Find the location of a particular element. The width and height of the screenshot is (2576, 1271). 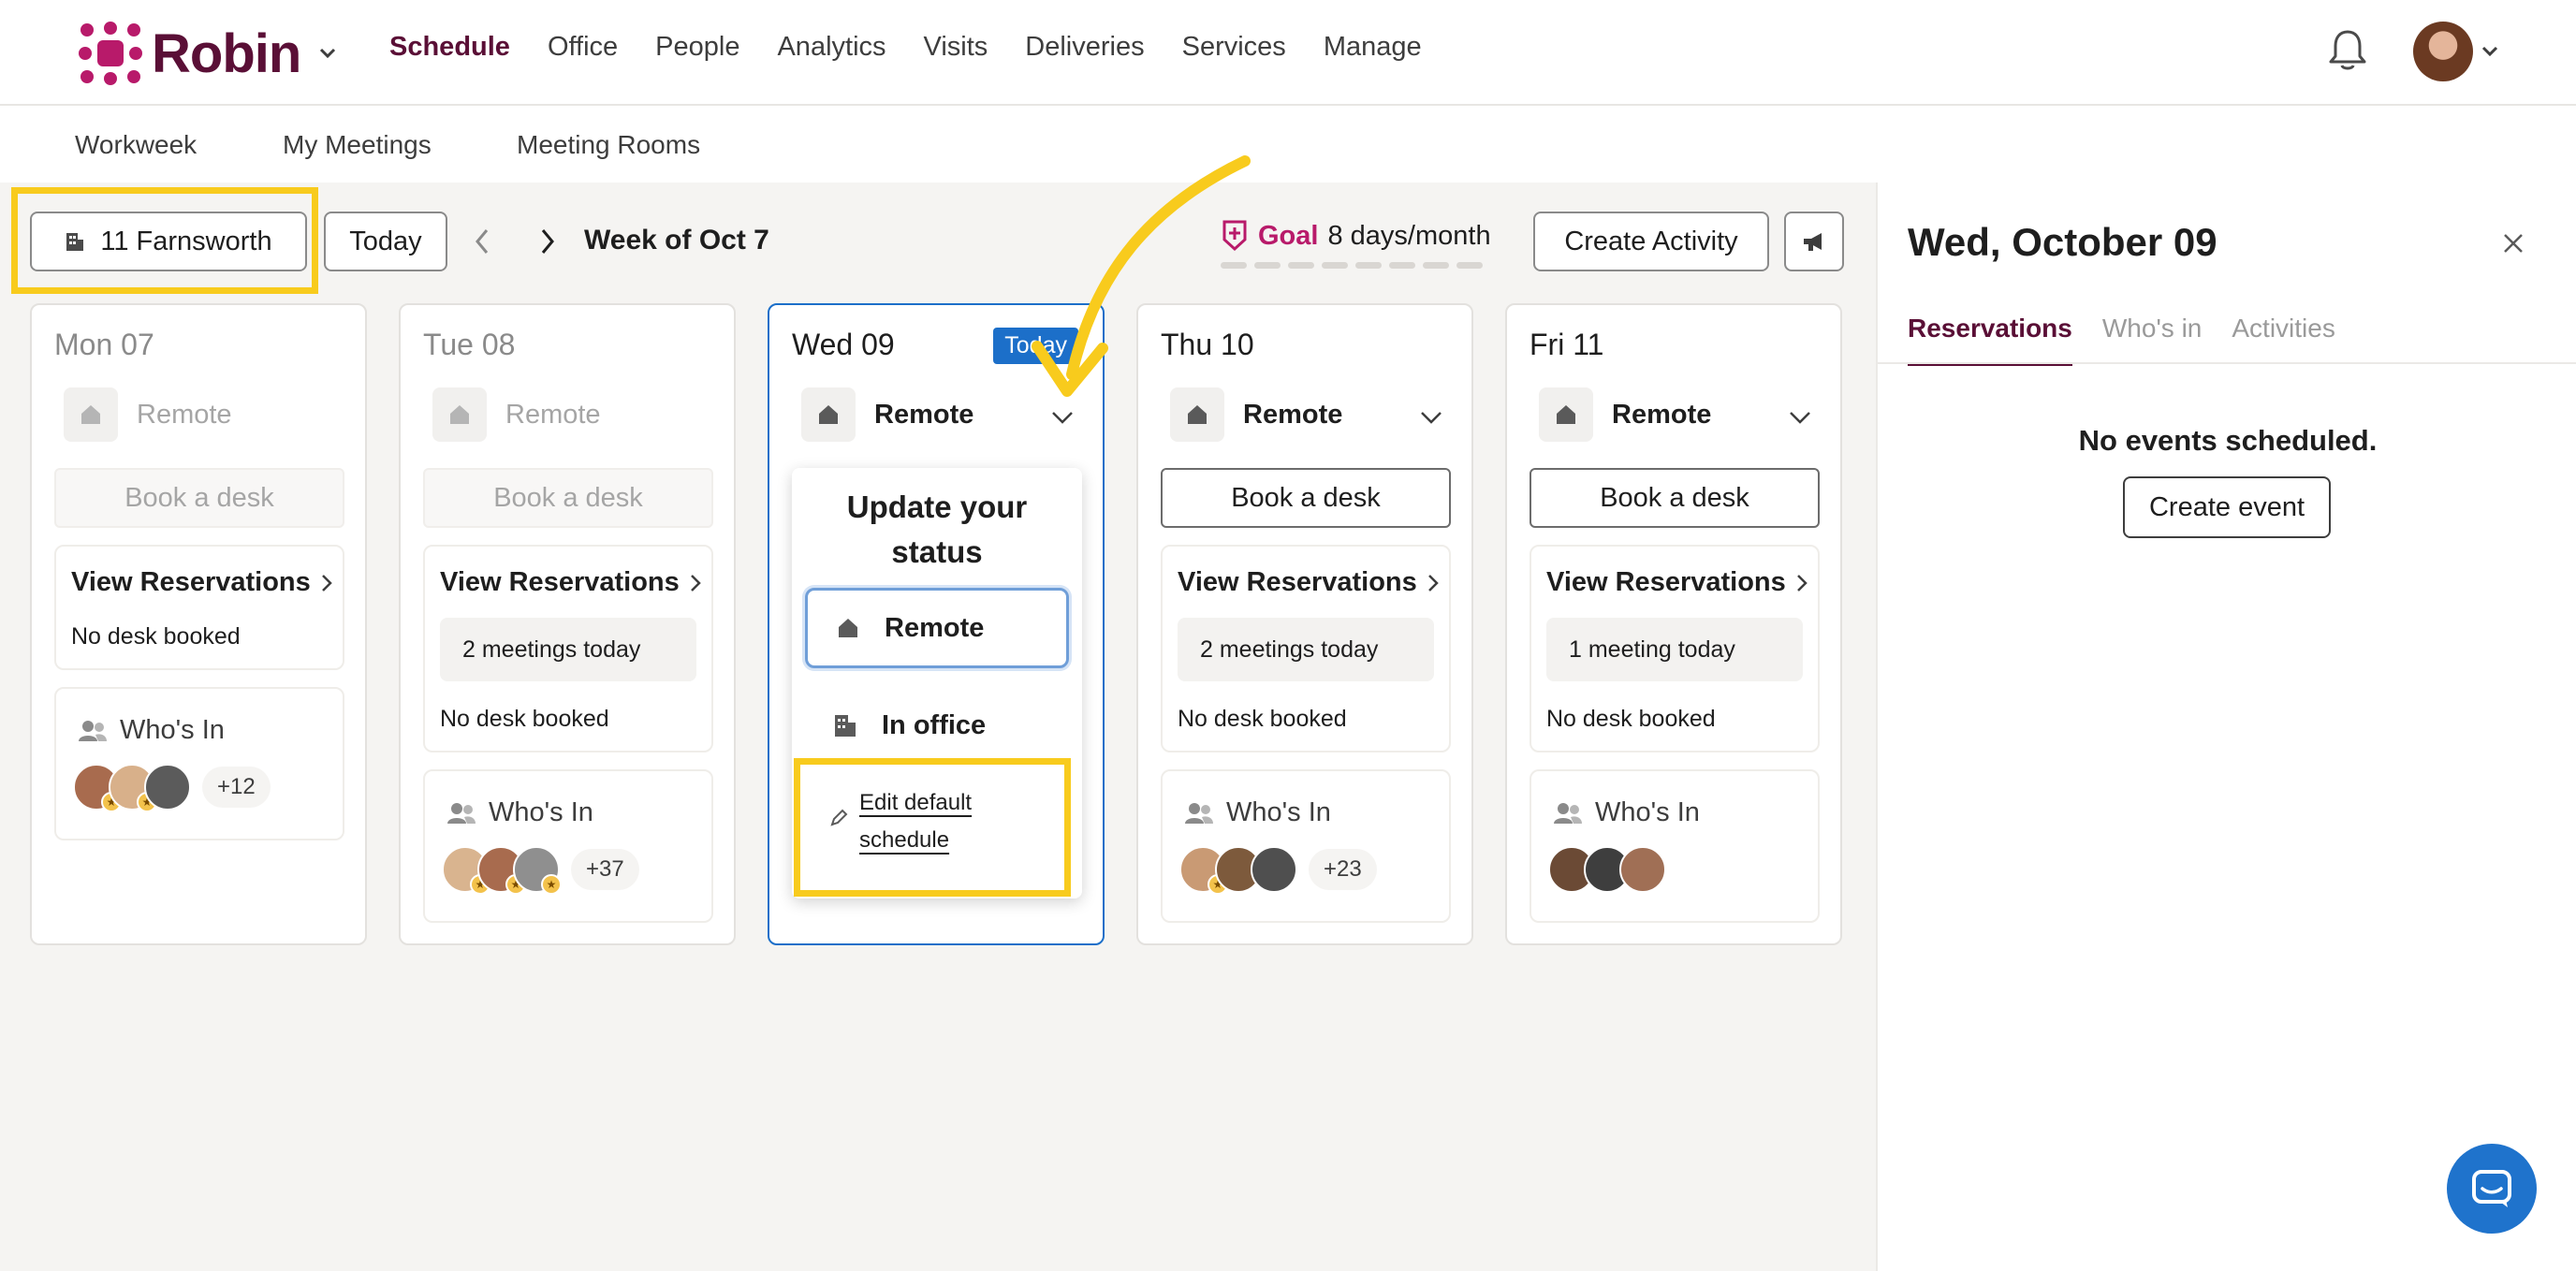

nav-item-schedule: Schedule is located at coordinates (449, 47).